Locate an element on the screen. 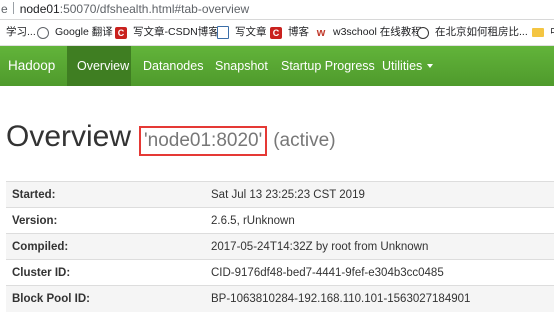 The image size is (554, 332). compass-icon is located at coordinates (423, 32).